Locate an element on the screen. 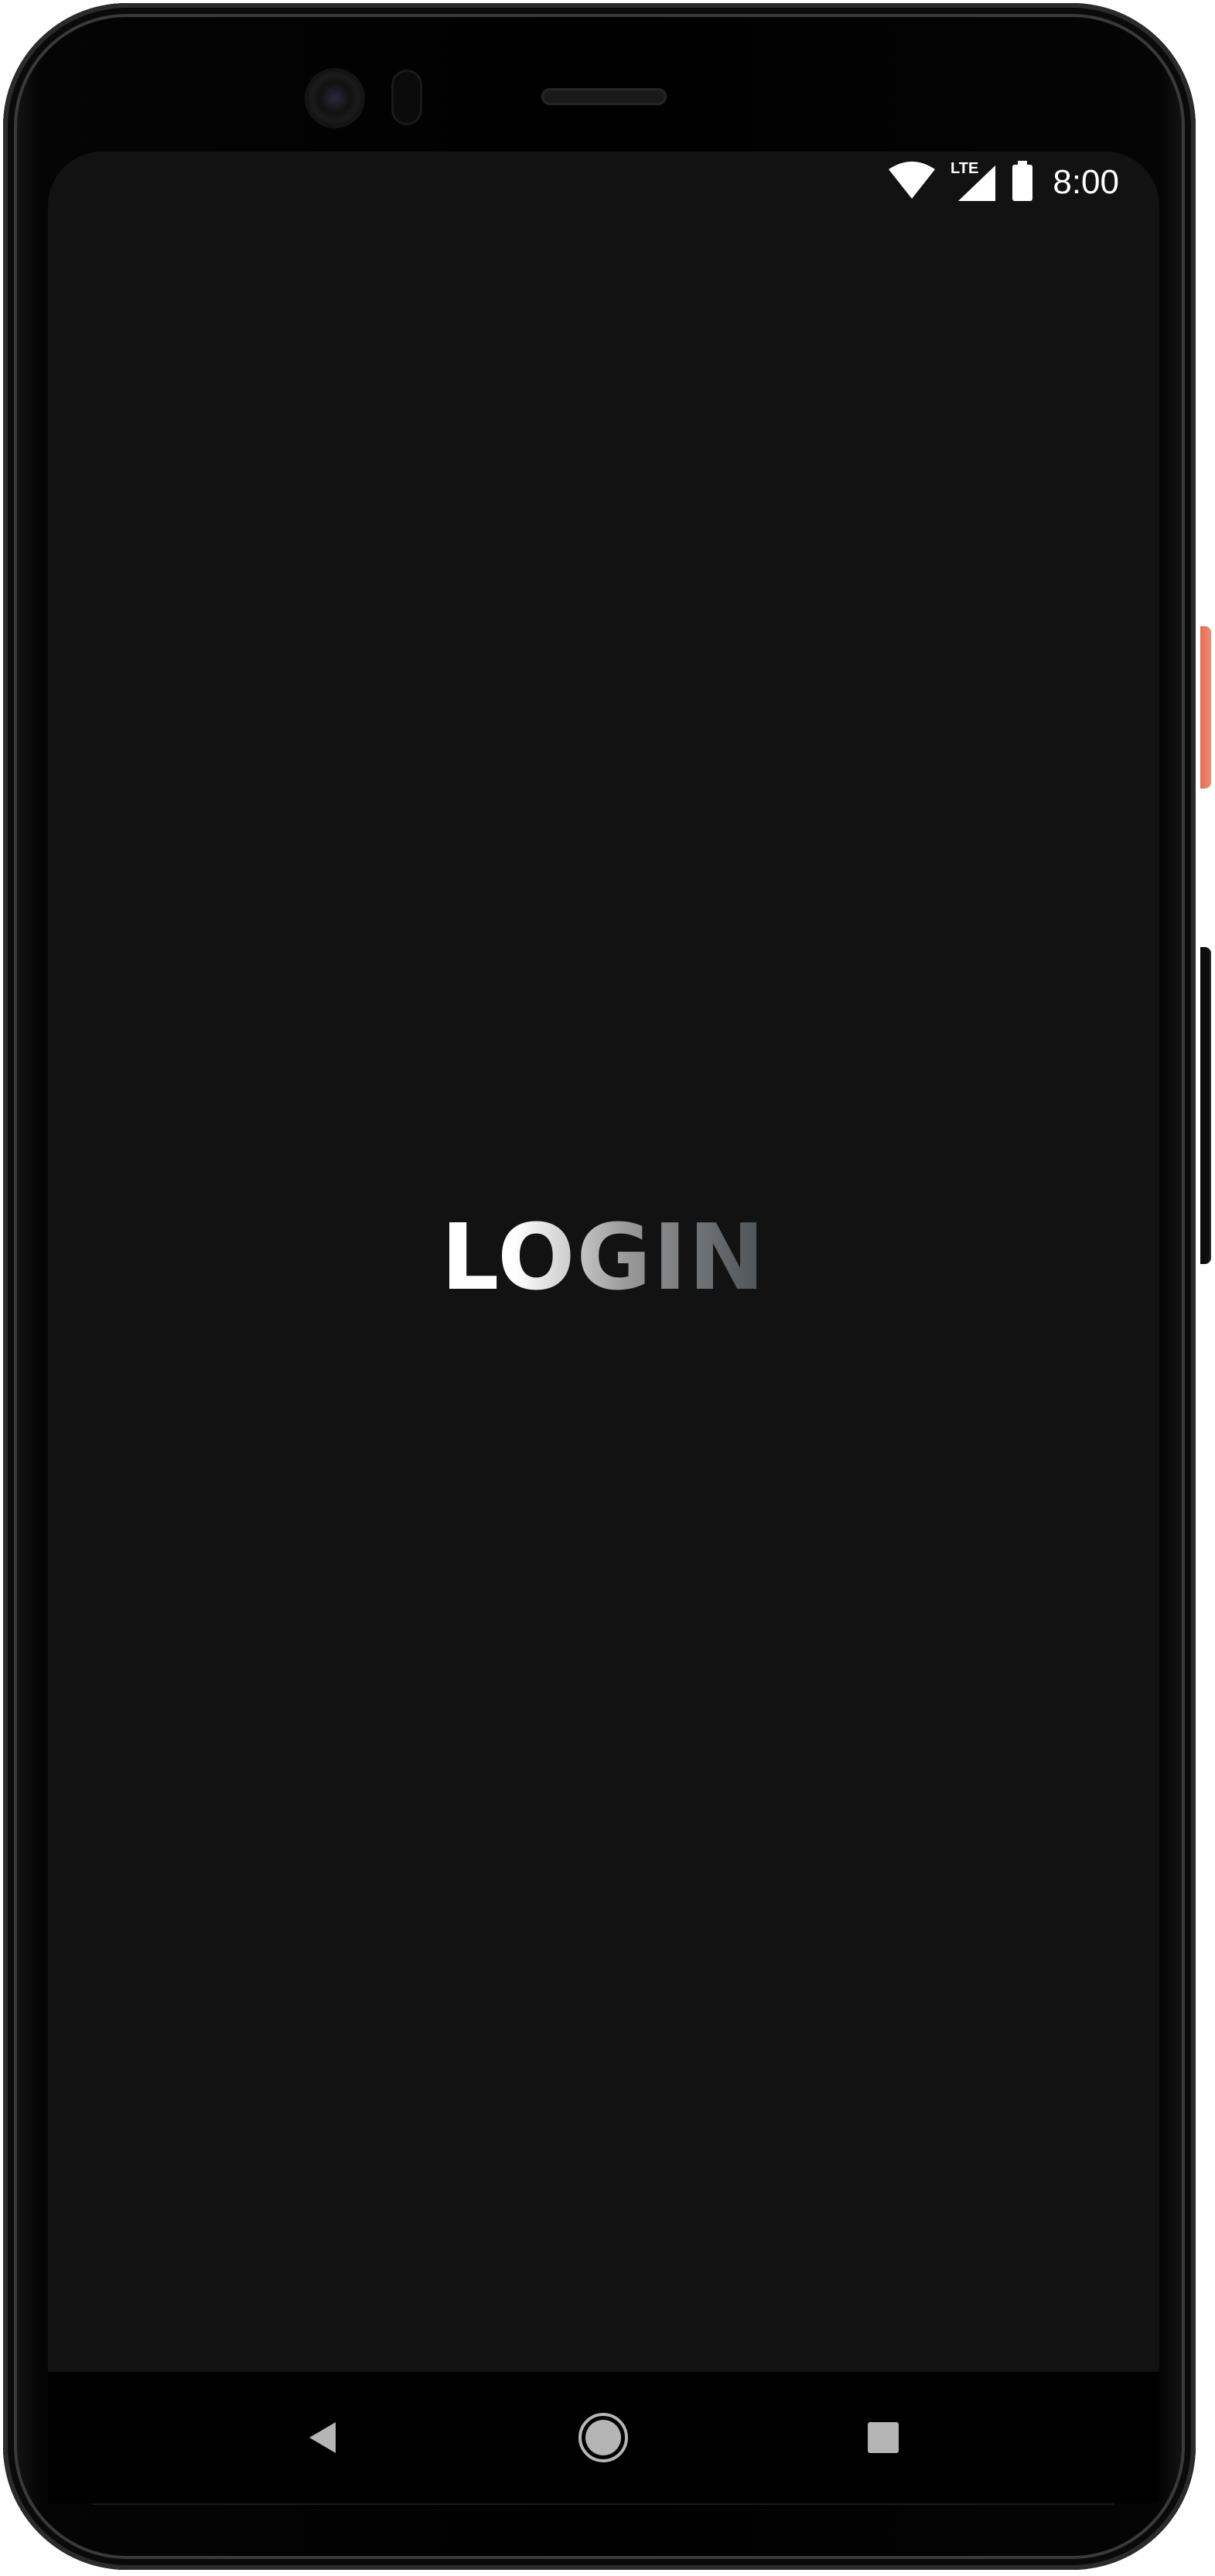  recents-button is located at coordinates (883, 2438).